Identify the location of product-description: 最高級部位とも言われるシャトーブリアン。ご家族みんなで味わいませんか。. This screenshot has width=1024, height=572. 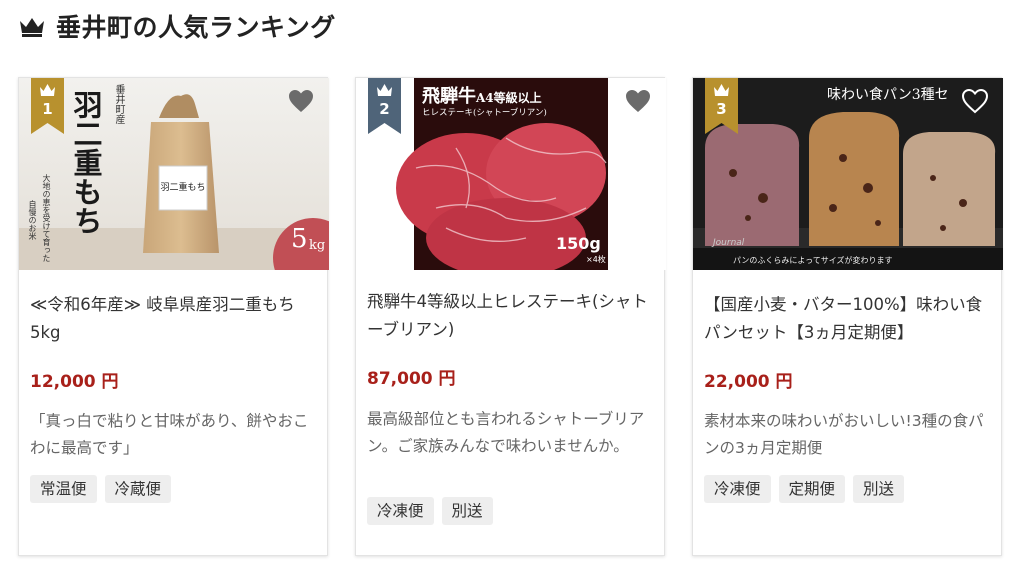
(506, 432).